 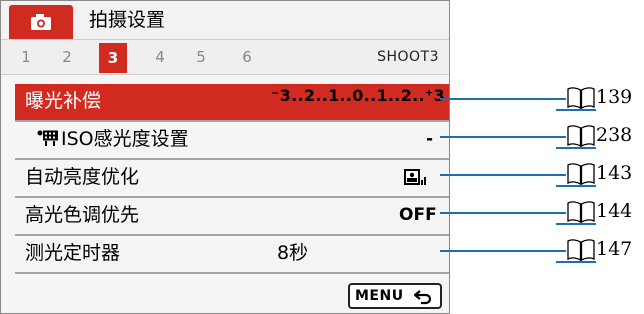 I want to click on camera-icon, so click(x=41, y=22).